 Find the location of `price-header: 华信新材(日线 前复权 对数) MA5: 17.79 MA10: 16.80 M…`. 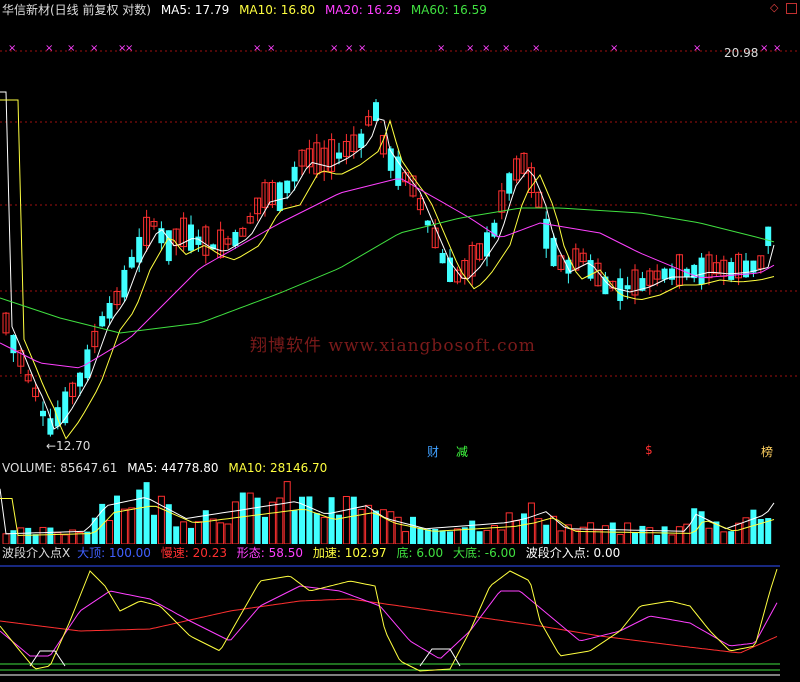

price-header: 华信新材(日线 前复权 对数) MA5: 17.79 MA10: 16.80 M… is located at coordinates (247, 10).